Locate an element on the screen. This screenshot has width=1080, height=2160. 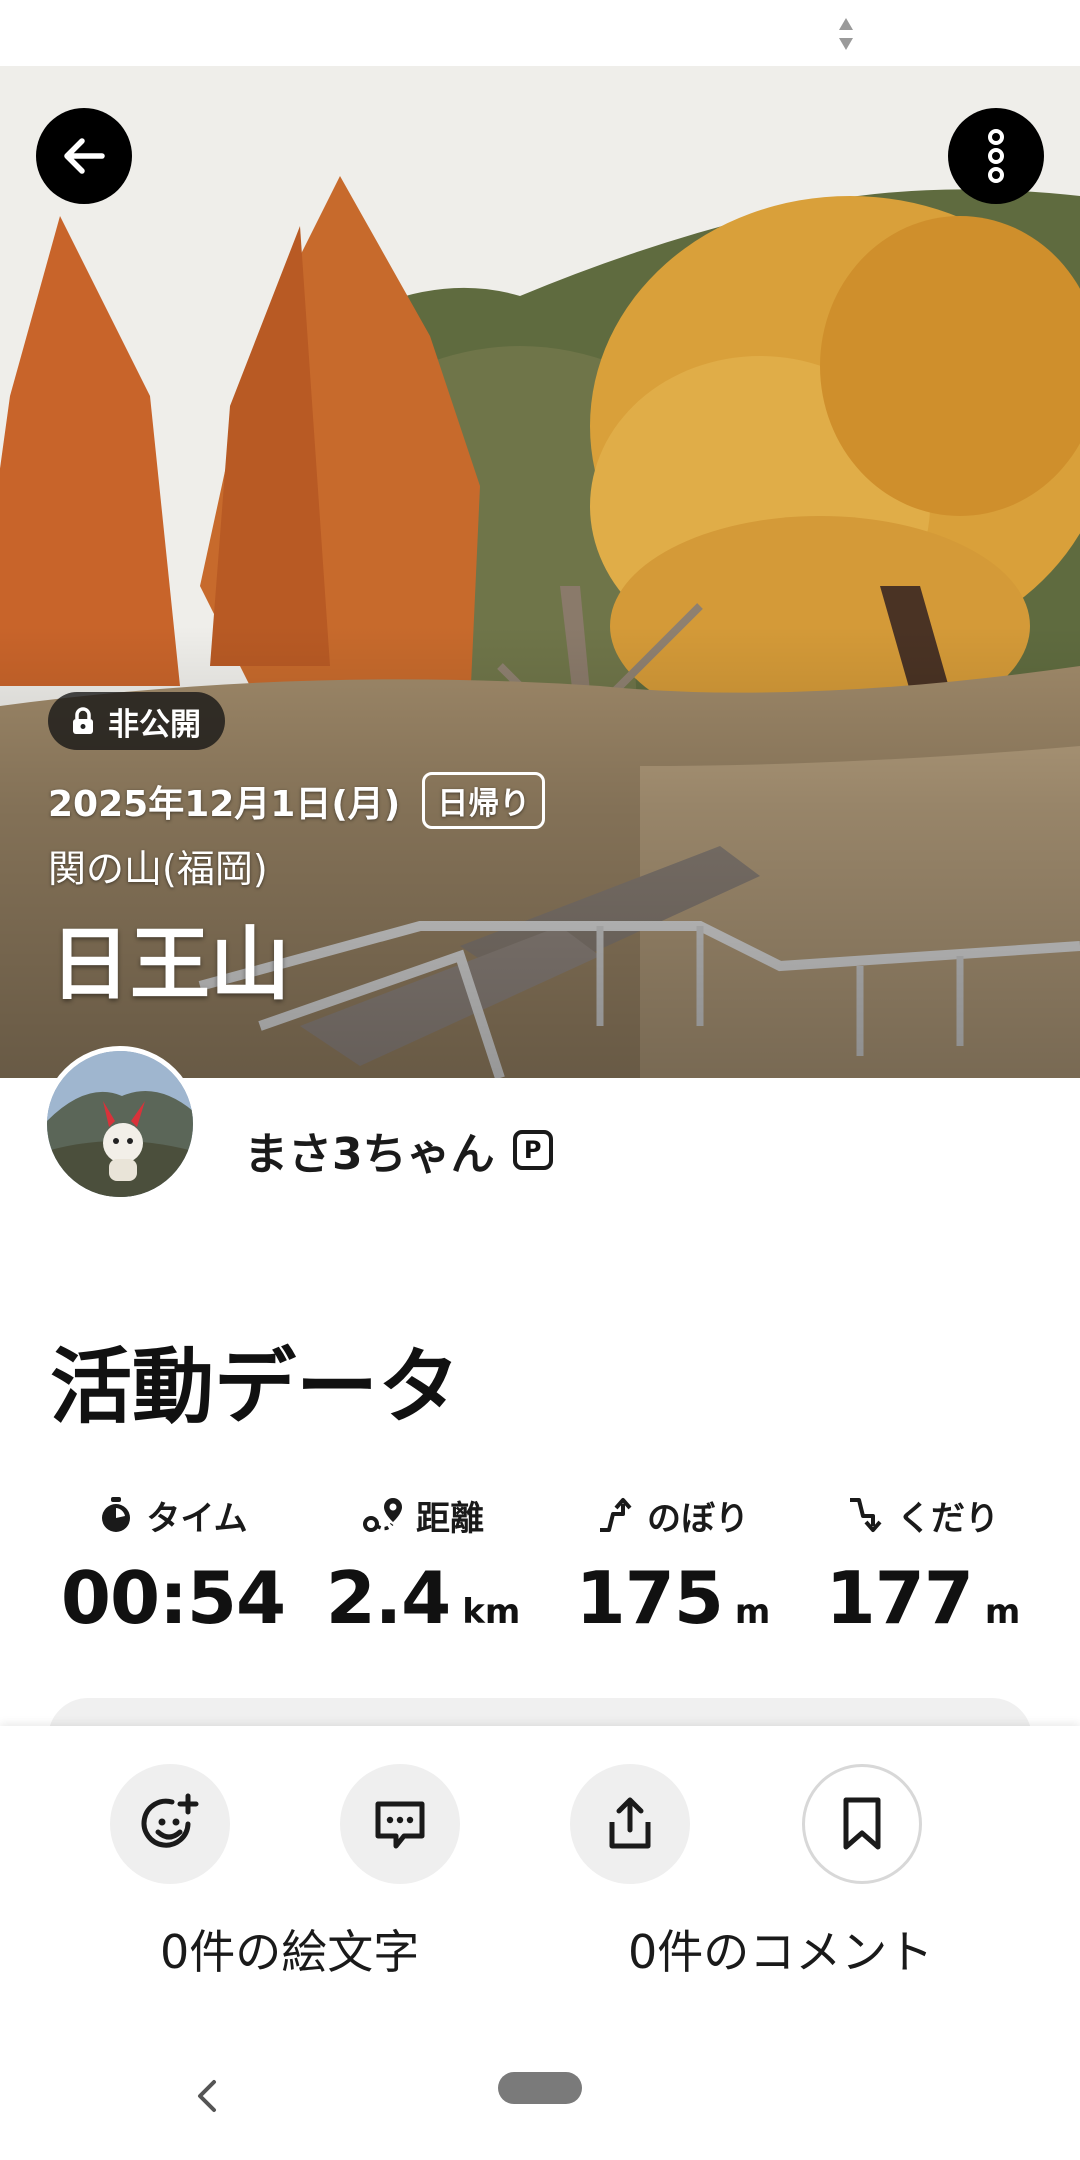
arrow-left-icon is located at coordinates (84, 156).